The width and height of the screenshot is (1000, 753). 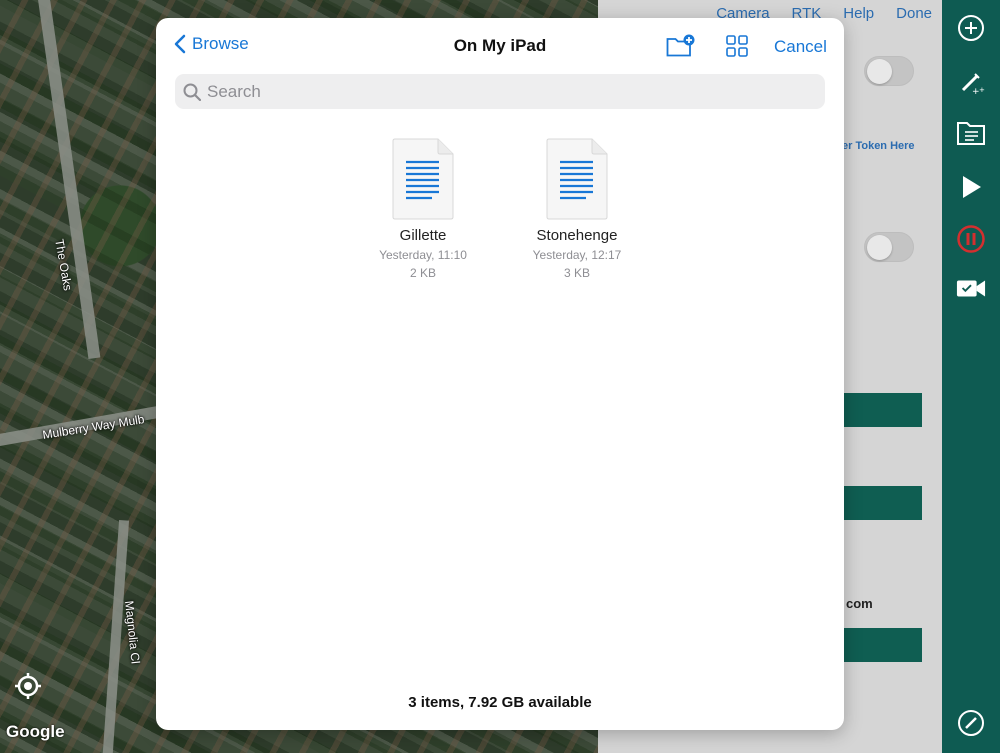 I want to click on search-bar, so click(x=500, y=91).